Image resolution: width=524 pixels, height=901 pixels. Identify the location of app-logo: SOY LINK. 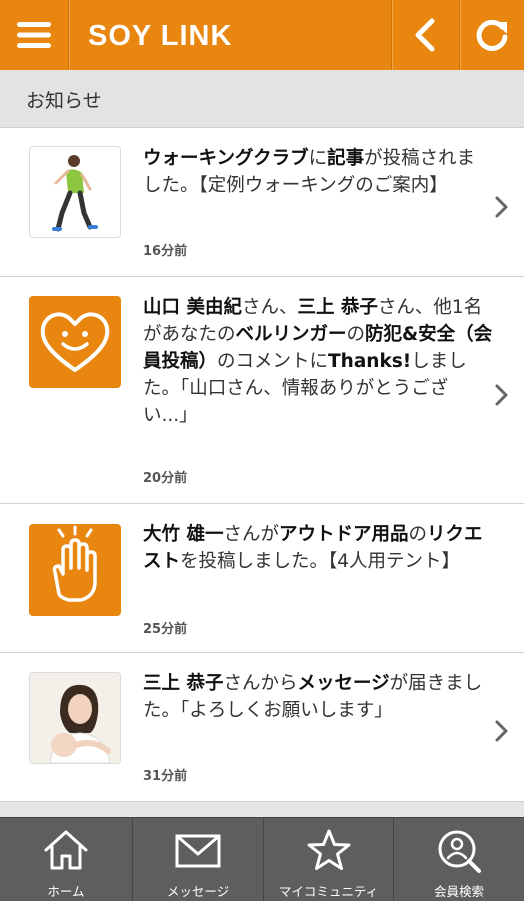
(160, 36).